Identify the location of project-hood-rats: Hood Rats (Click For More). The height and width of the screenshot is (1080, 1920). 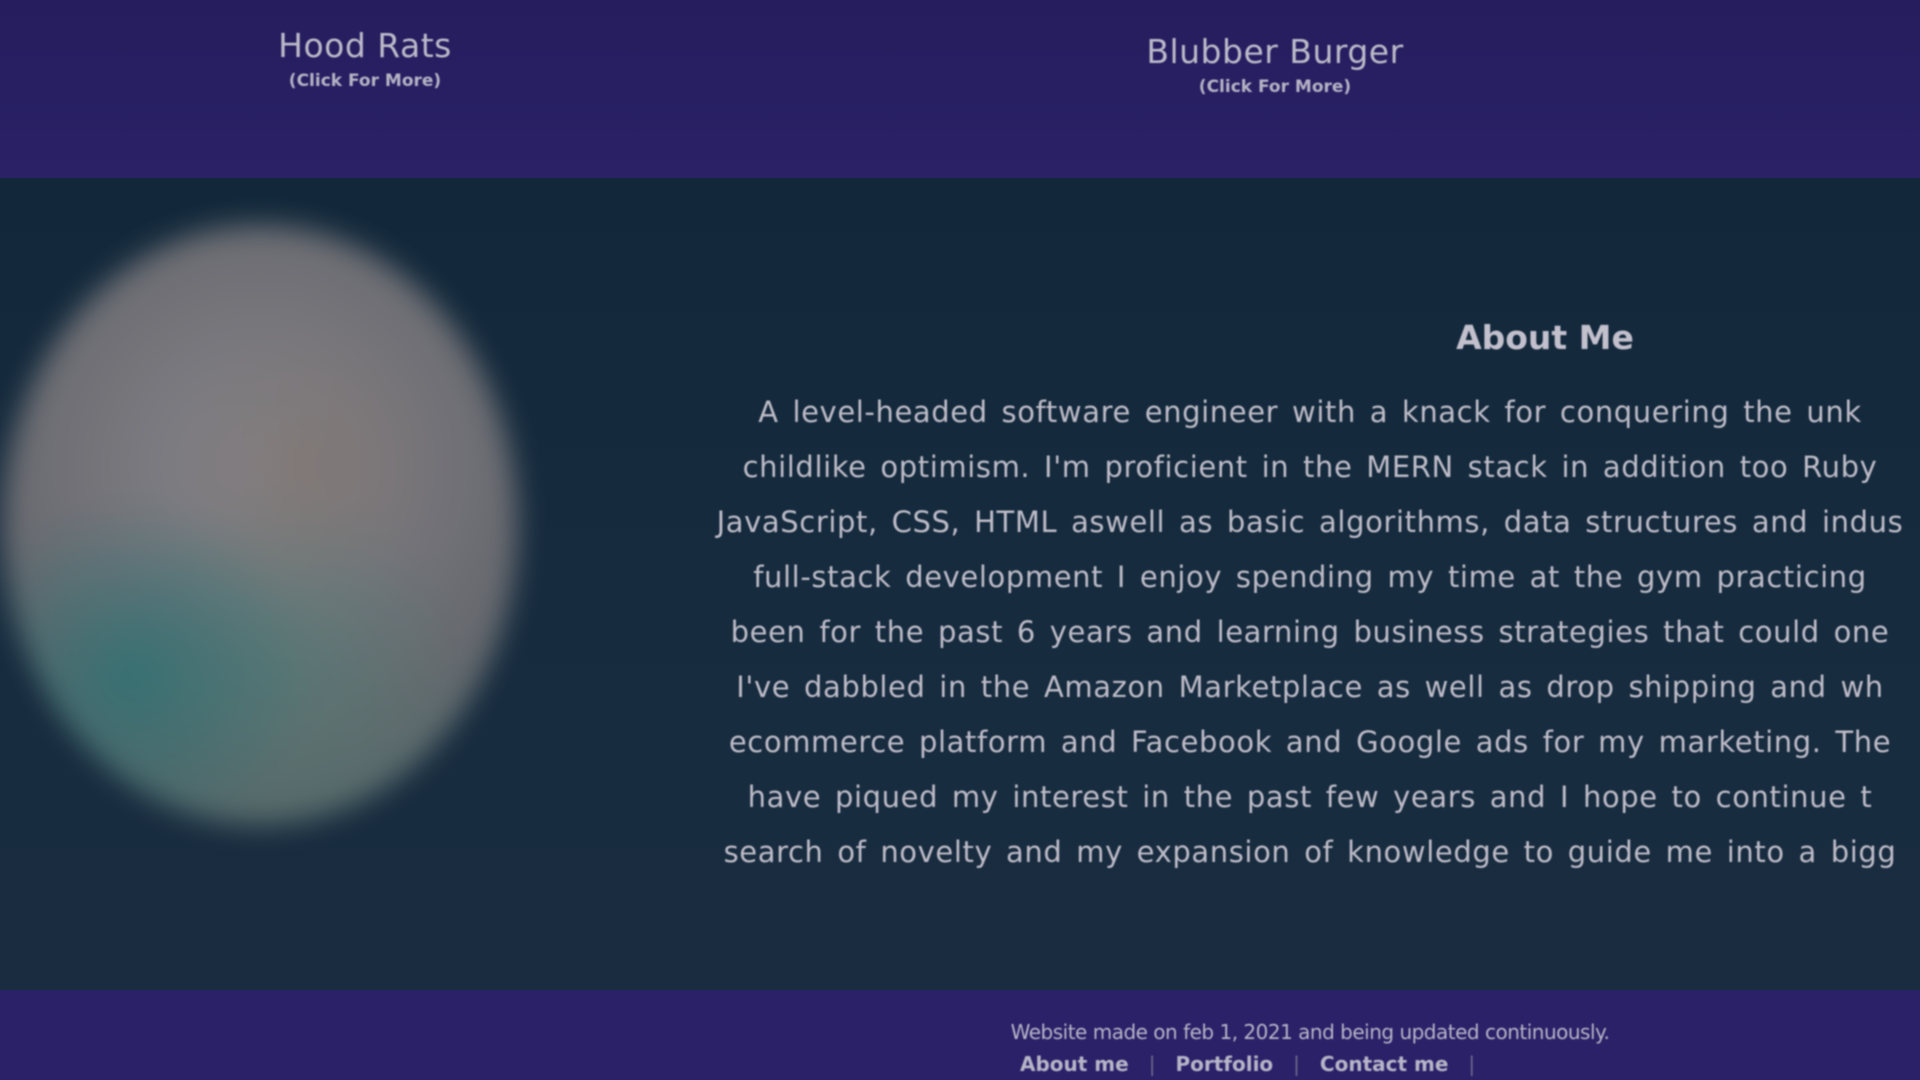
(365, 58).